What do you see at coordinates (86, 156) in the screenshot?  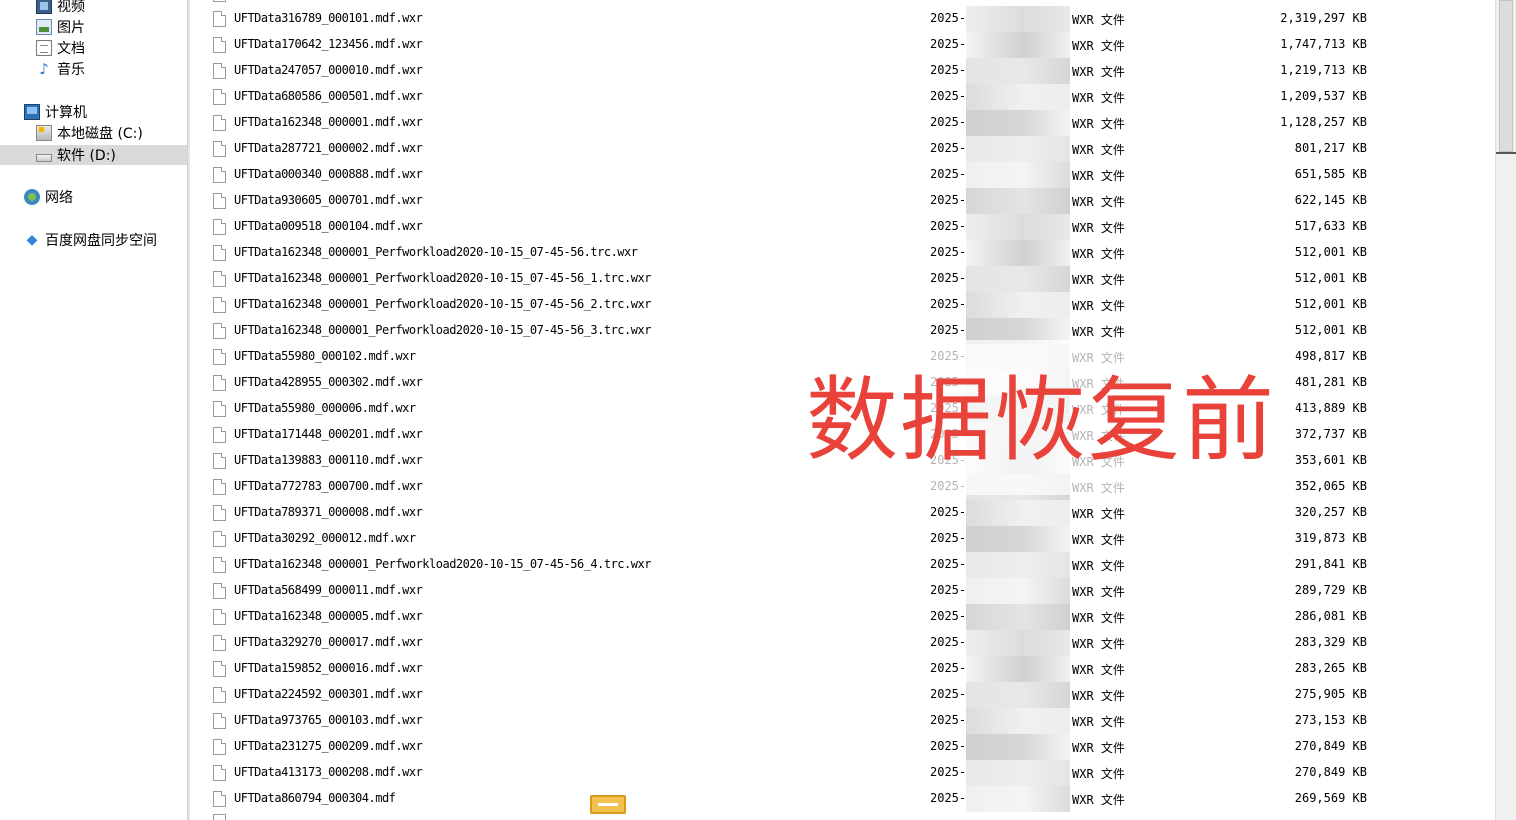 I see `nav-label: 软件 (D:)` at bounding box center [86, 156].